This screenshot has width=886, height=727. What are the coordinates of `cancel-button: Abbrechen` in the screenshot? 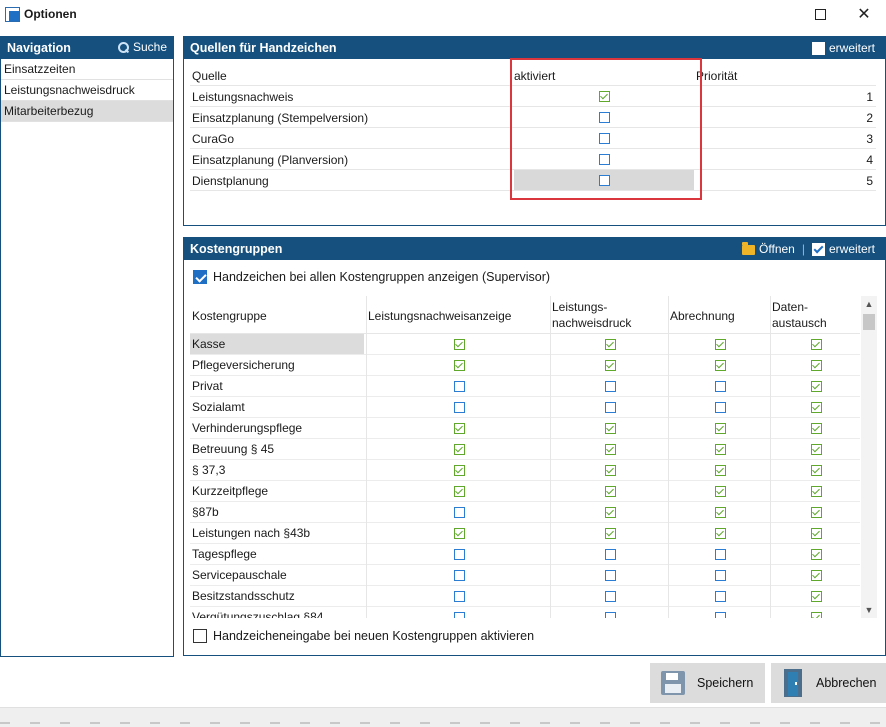 It's located at (828, 683).